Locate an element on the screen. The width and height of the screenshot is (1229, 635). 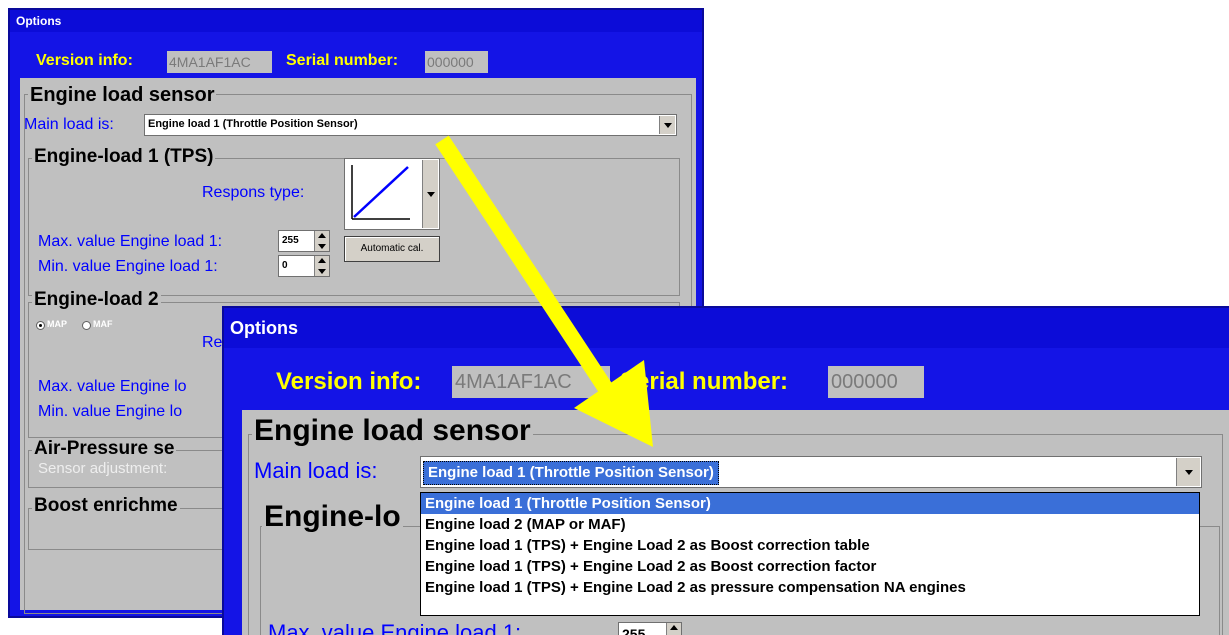
main-load-select-value: Engine load 1 (Throttle Position Sensor) is located at coordinates (253, 124).